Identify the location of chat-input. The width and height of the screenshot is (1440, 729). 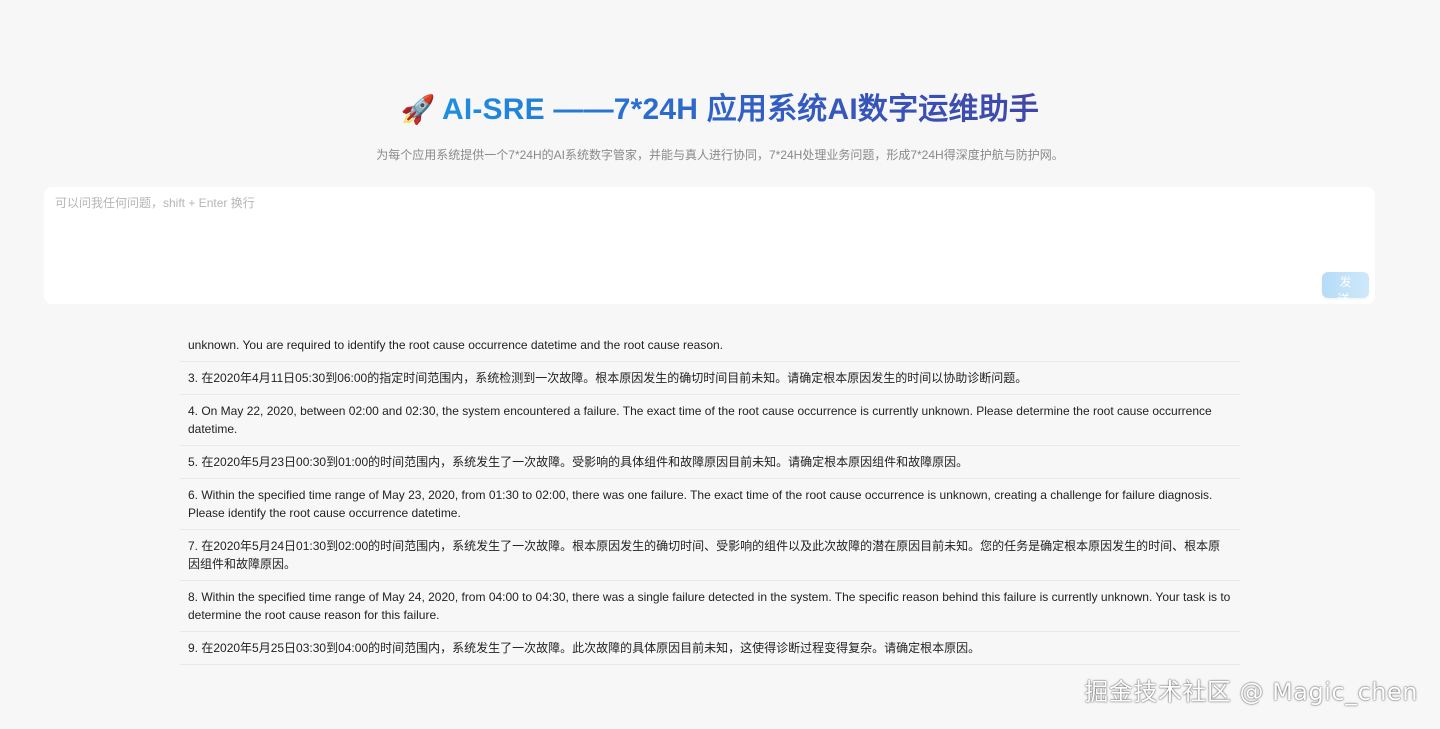
(709, 245).